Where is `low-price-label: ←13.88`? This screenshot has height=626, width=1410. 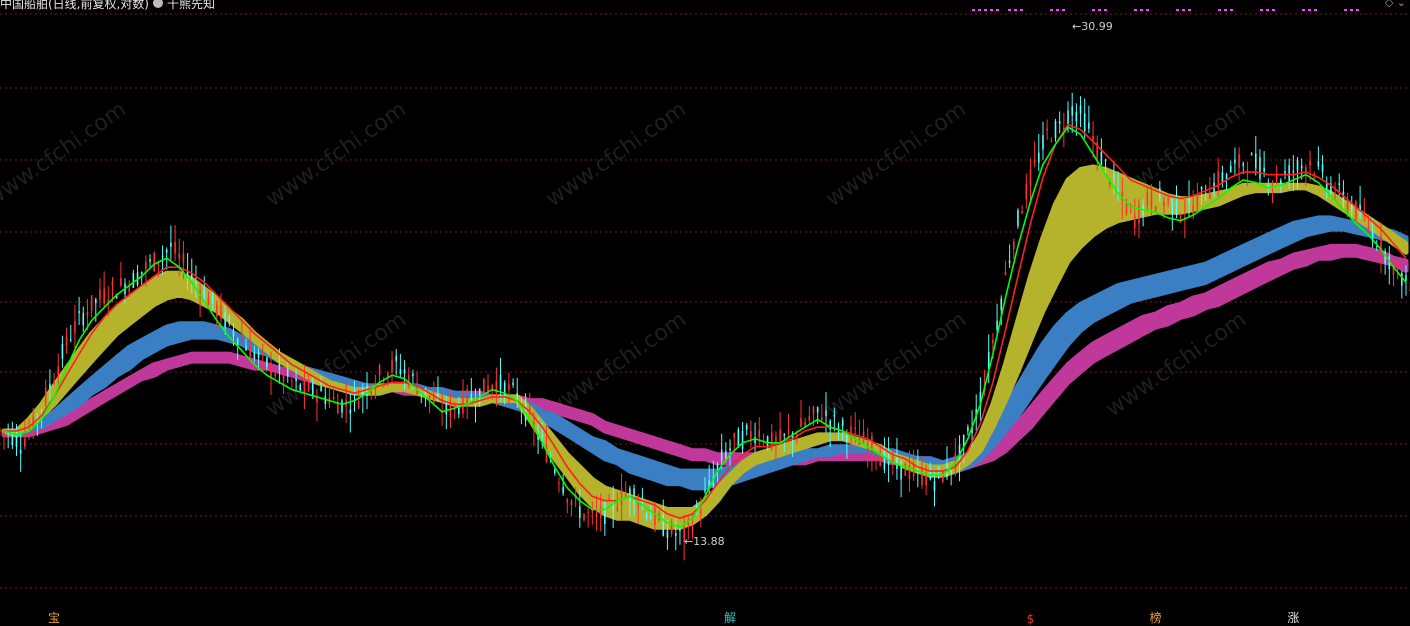
low-price-label: ←13.88 is located at coordinates (704, 541).